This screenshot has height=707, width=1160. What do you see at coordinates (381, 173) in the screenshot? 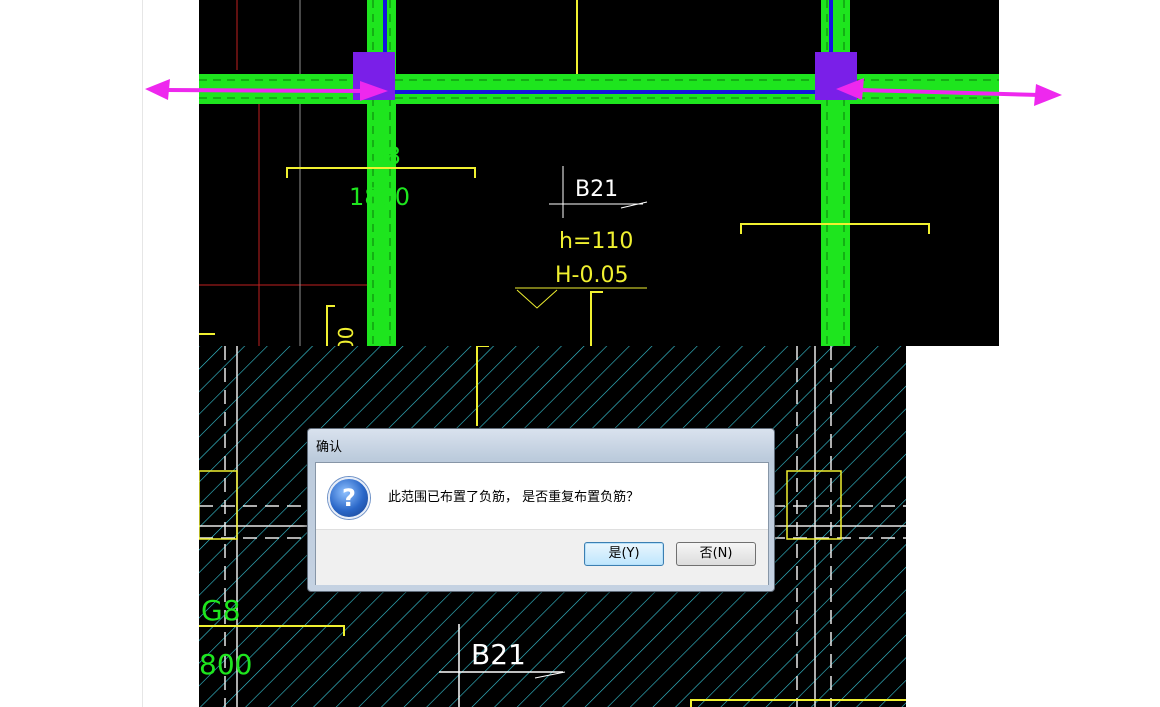
I see `vertical-beam-left` at bounding box center [381, 173].